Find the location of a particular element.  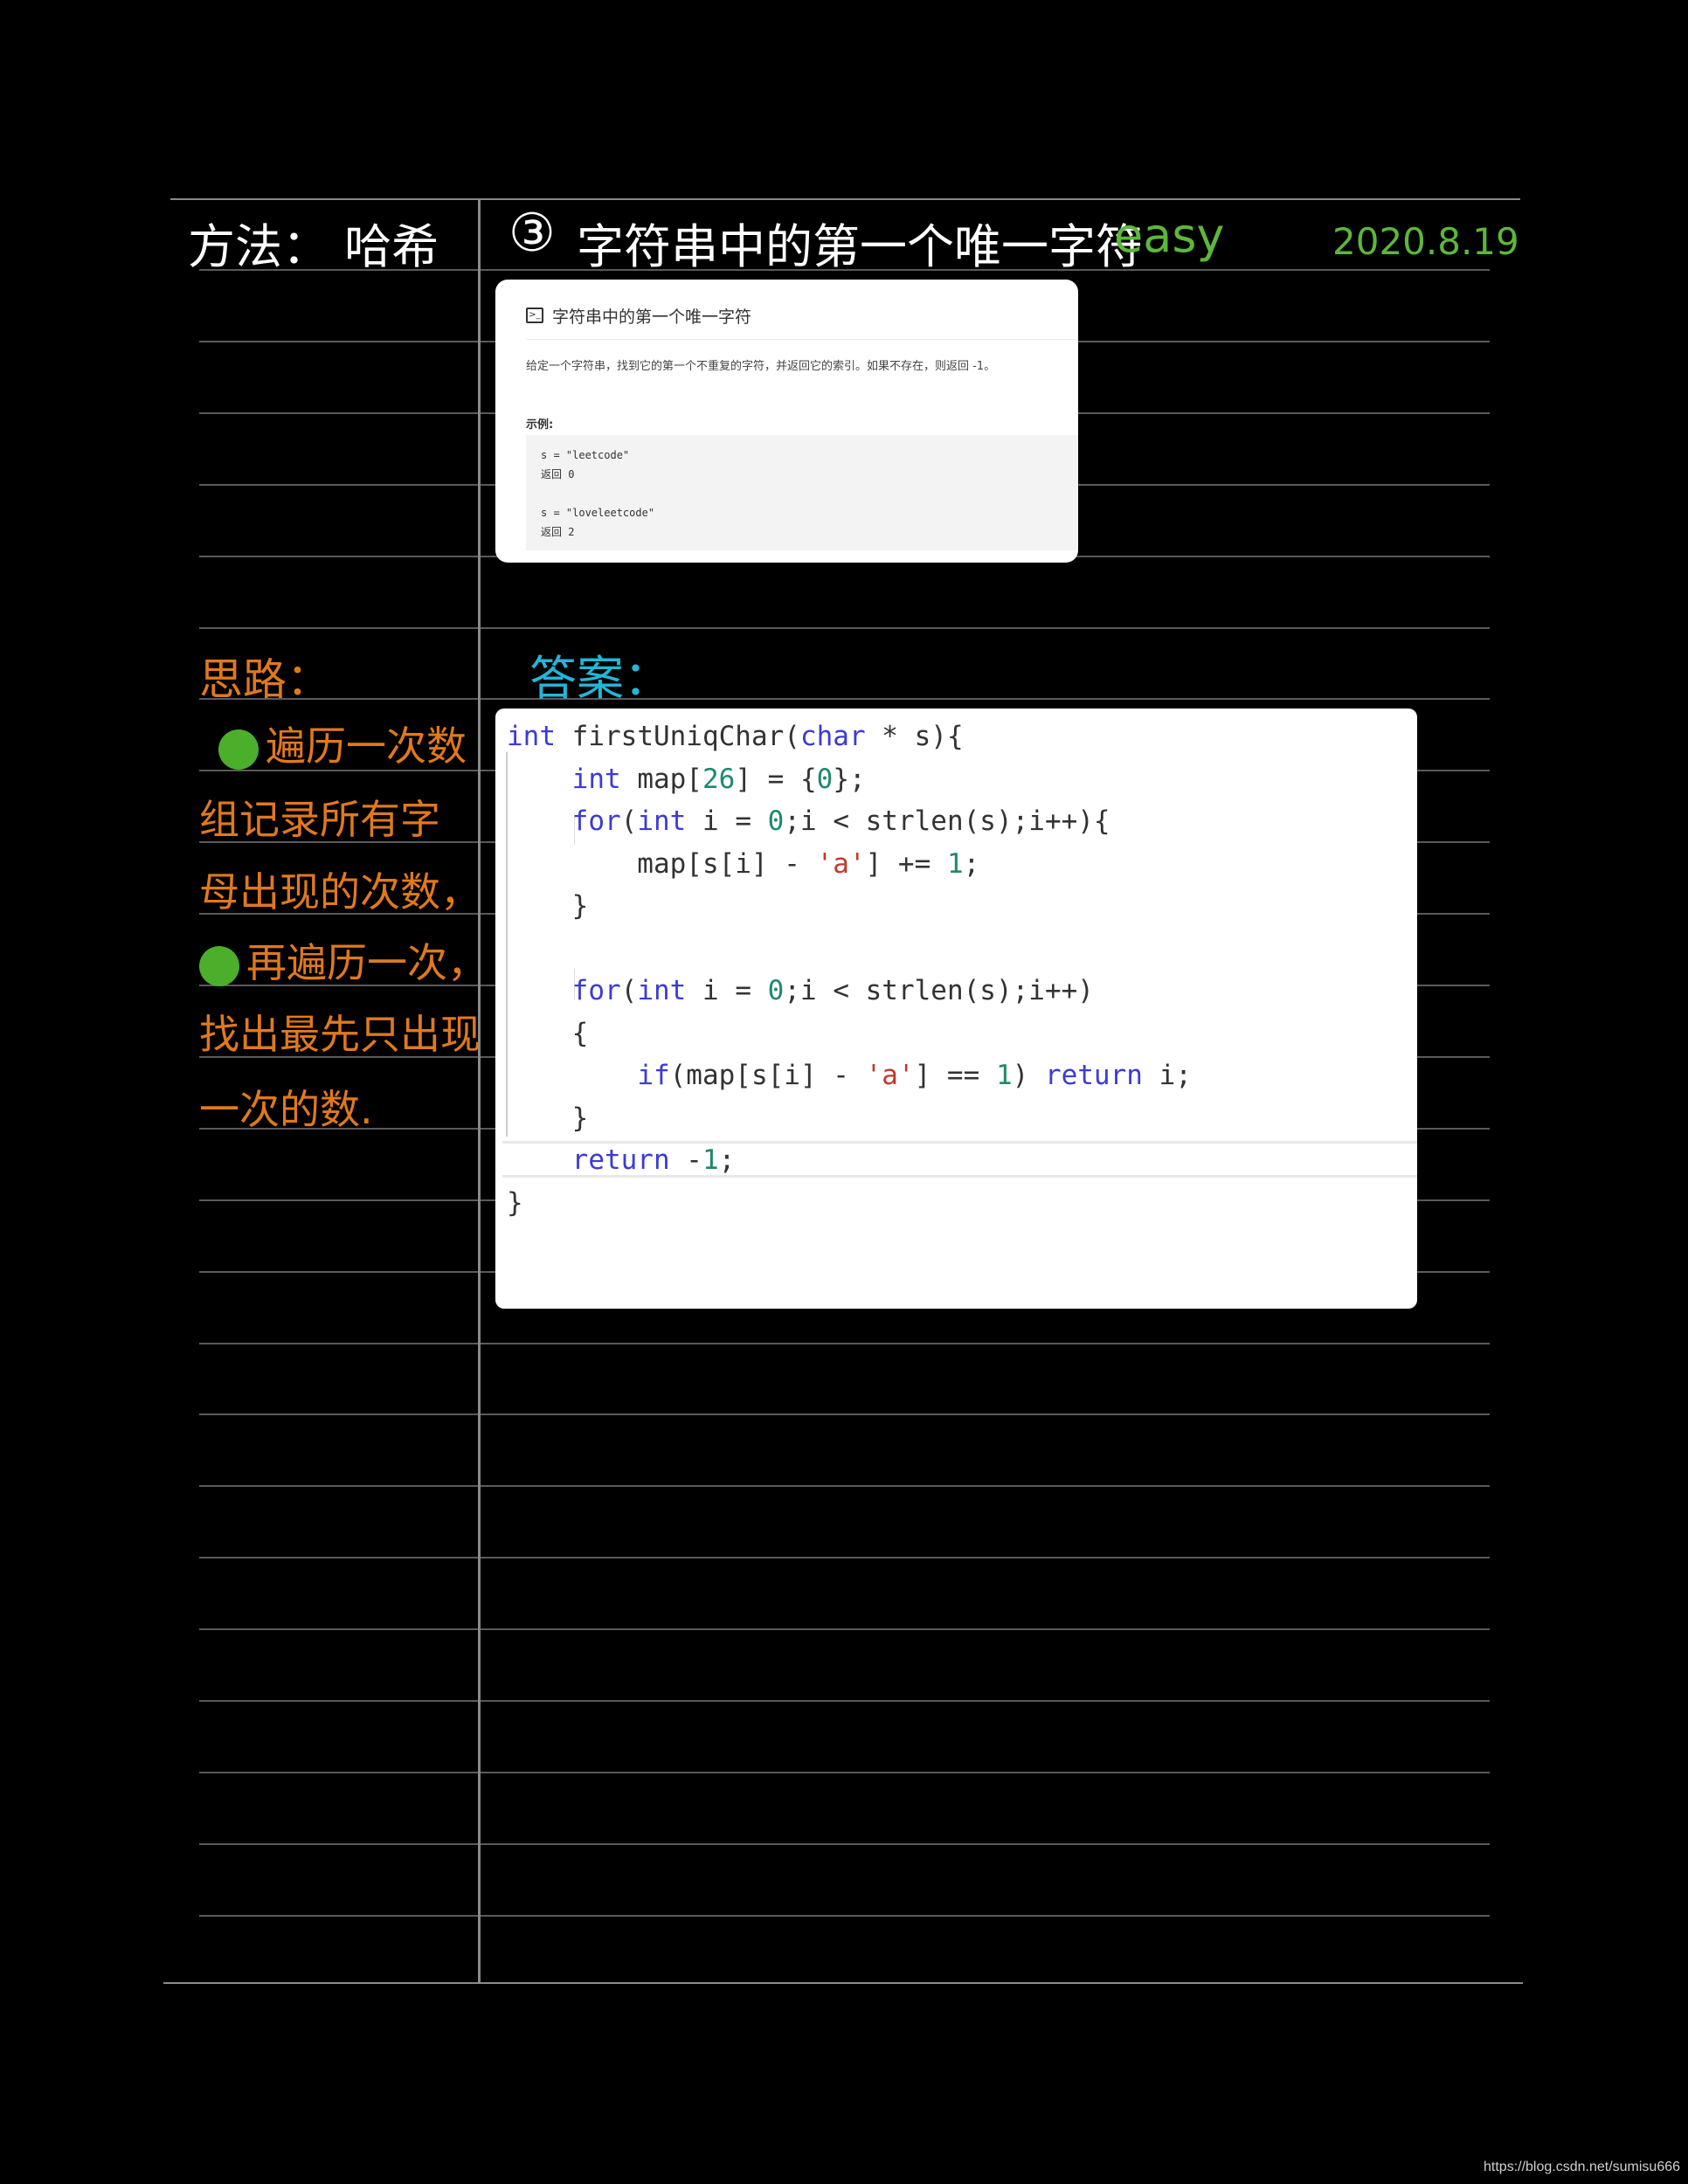

notes-line: 找出最先只出现 is located at coordinates (340, 1034).